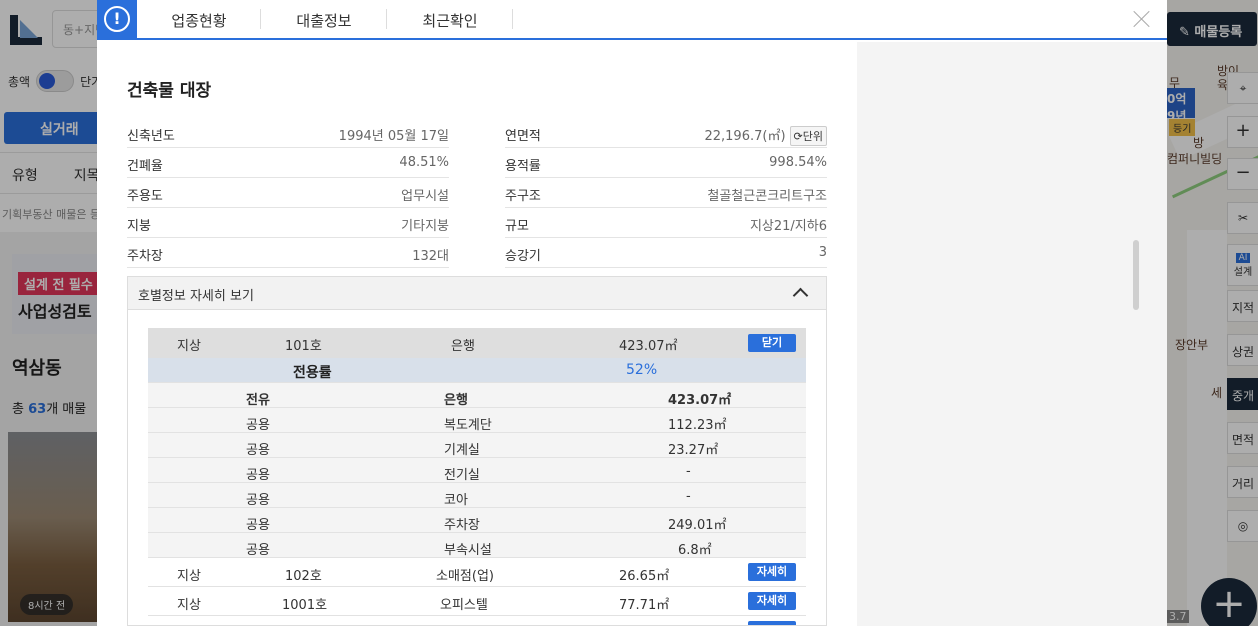  I want to click on tab-business-status: 업종현황, so click(199, 19).